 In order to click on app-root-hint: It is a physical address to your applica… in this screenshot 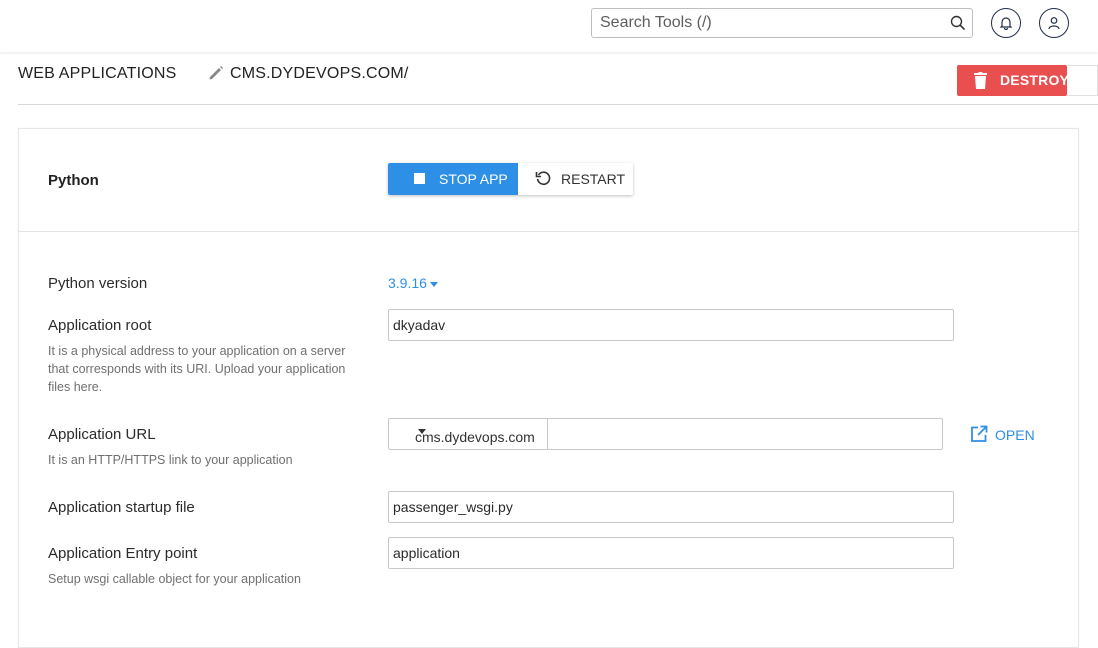, I will do `click(197, 369)`.